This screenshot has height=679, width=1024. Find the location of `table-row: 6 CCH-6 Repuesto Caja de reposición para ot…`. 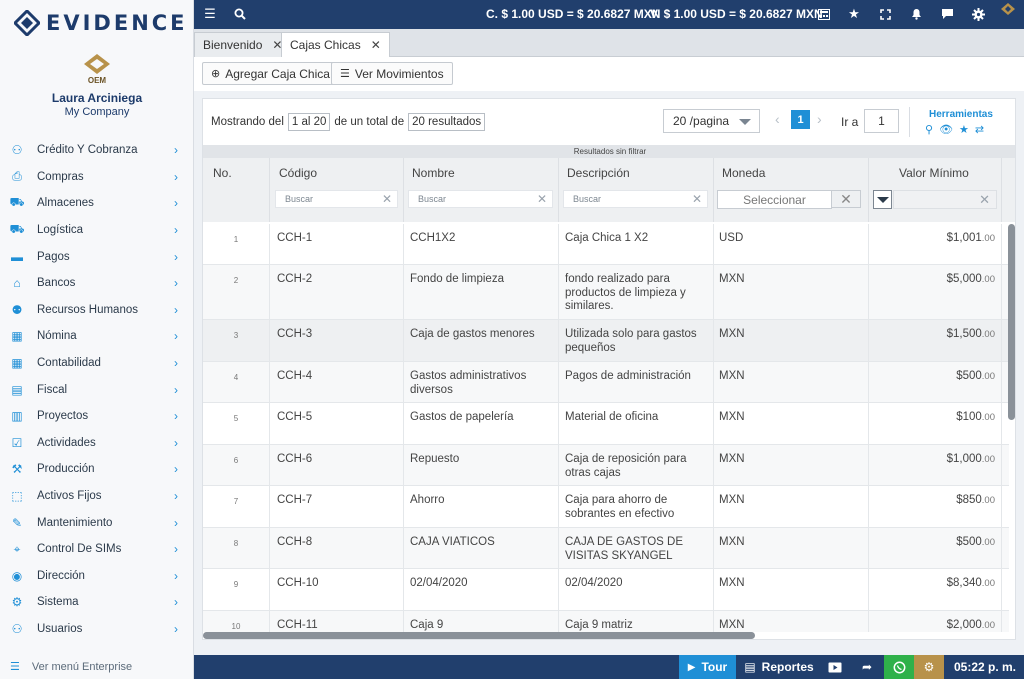

table-row: 6 CCH-6 Repuesto Caja de reposición para ot… is located at coordinates (606, 465).